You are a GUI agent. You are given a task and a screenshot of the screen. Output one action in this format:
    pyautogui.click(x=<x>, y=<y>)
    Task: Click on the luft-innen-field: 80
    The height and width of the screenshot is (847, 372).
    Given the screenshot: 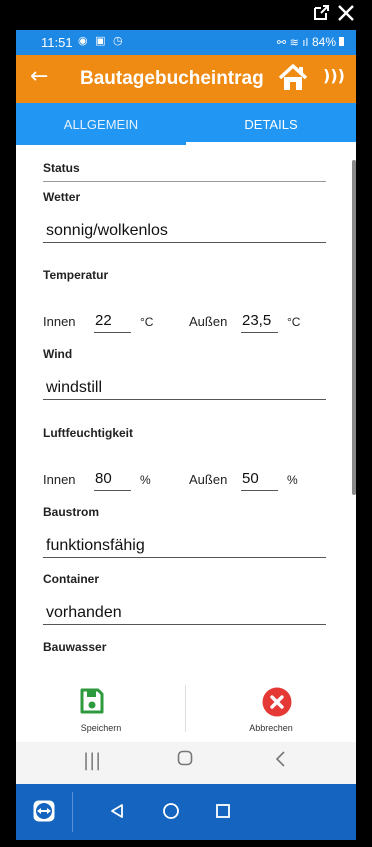 What is the action you would take?
    pyautogui.click(x=103, y=478)
    